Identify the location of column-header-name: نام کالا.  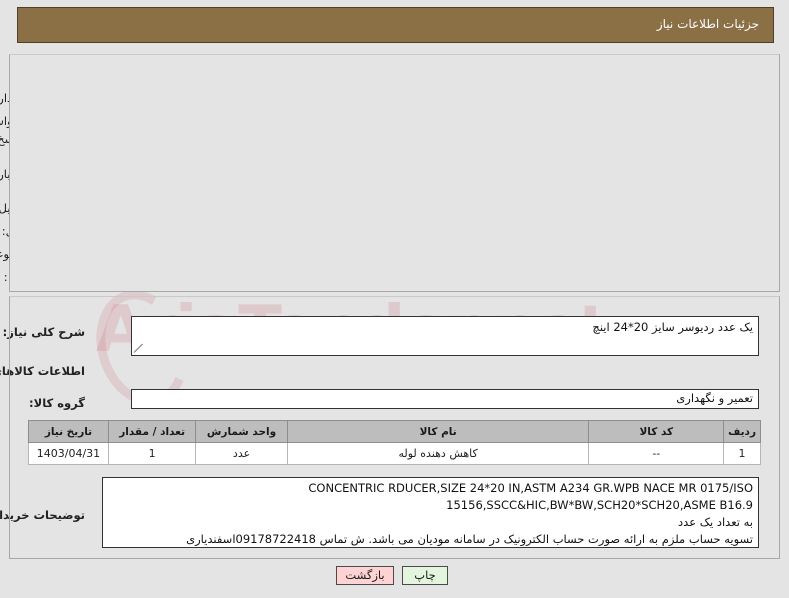
(438, 431).